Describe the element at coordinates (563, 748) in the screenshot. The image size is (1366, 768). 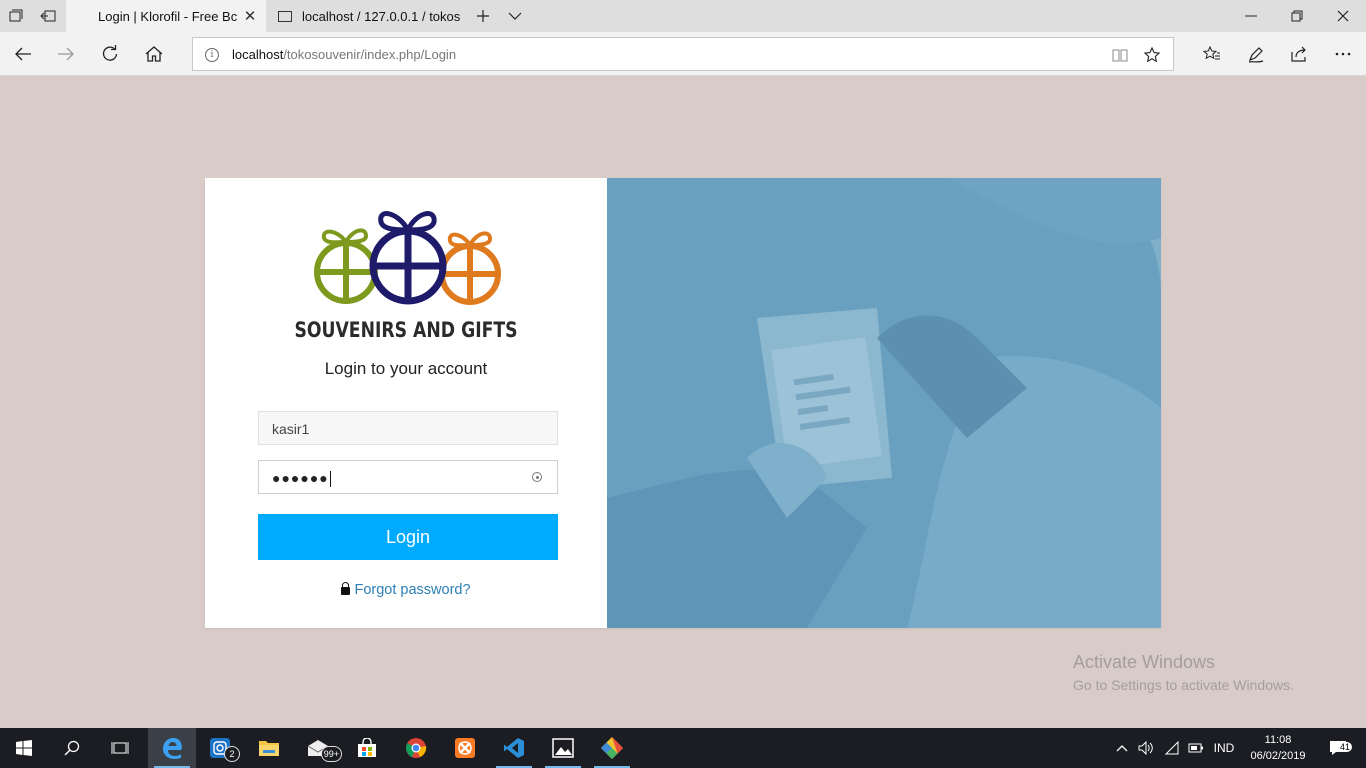
I see `photos-icon` at that location.